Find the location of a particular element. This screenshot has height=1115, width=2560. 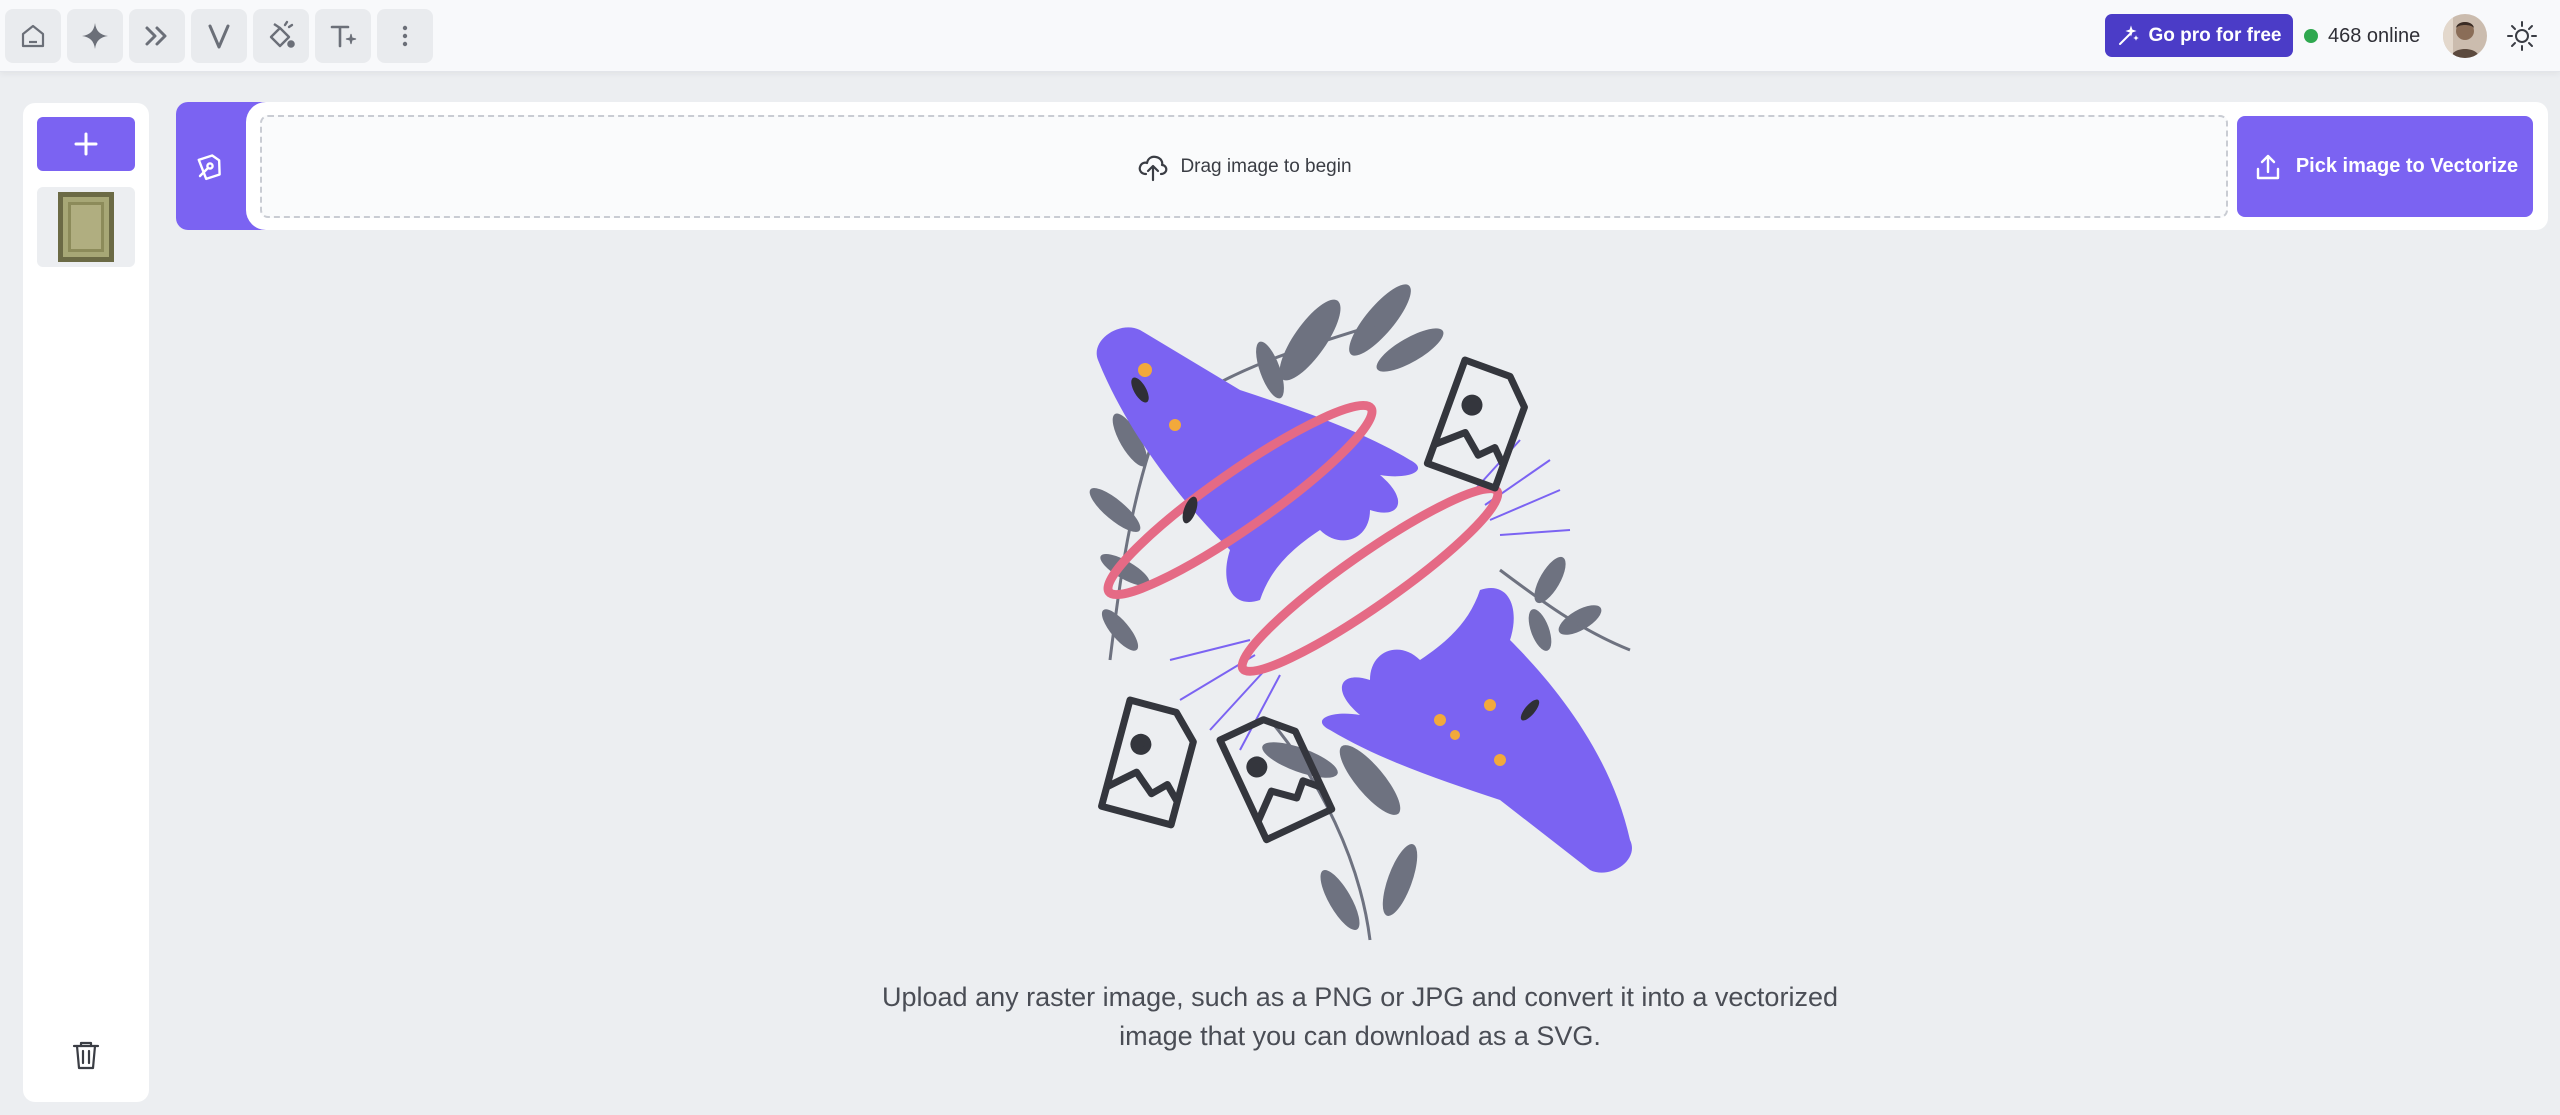

cloud-upload-icon is located at coordinates (1153, 168).